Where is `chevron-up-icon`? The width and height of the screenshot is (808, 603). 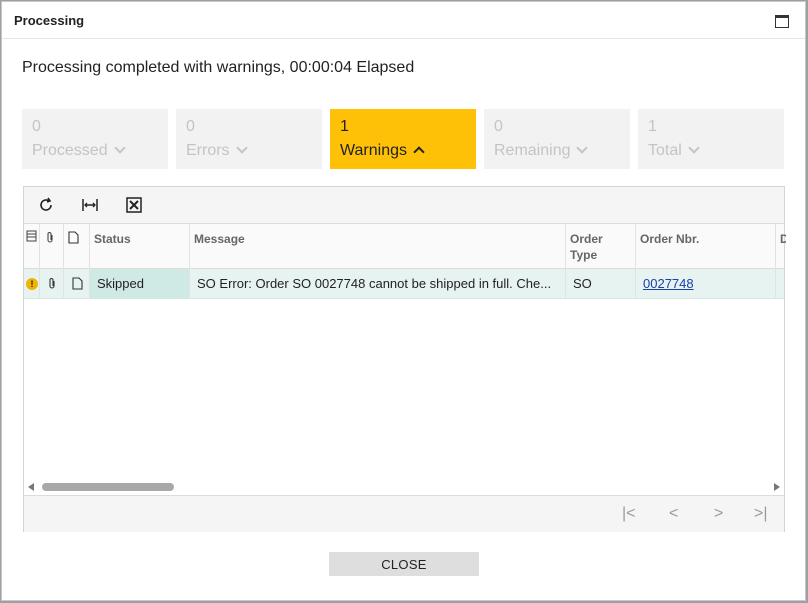 chevron-up-icon is located at coordinates (419, 152).